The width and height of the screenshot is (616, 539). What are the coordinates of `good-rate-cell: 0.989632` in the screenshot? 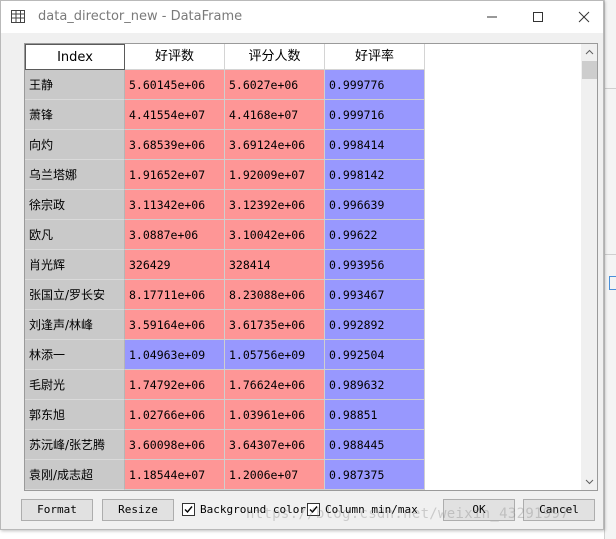 It's located at (375, 385).